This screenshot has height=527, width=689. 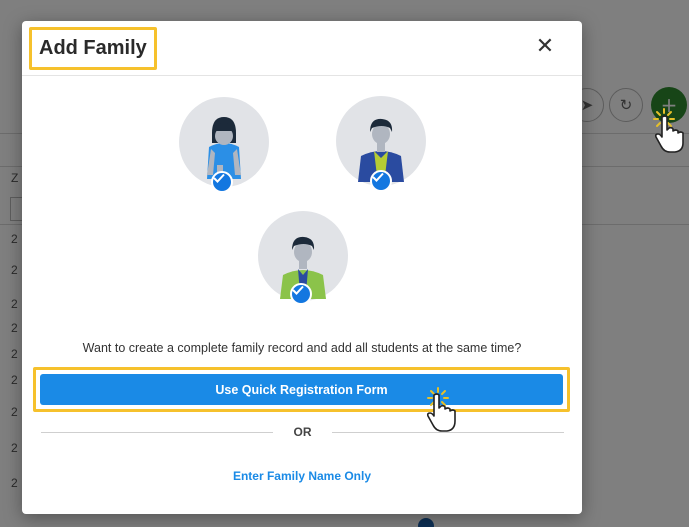 What do you see at coordinates (302, 48) in the screenshot?
I see `dialog-header: Add Family ✕` at bounding box center [302, 48].